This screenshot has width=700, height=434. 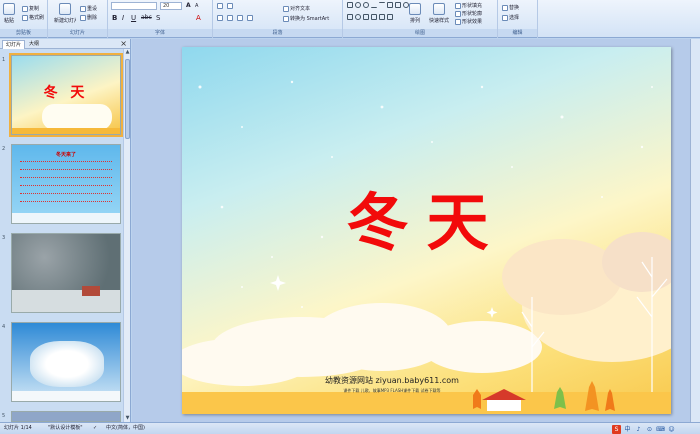 What do you see at coordinates (510, 17) in the screenshot?
I see `select-button: 选择` at bounding box center [510, 17].